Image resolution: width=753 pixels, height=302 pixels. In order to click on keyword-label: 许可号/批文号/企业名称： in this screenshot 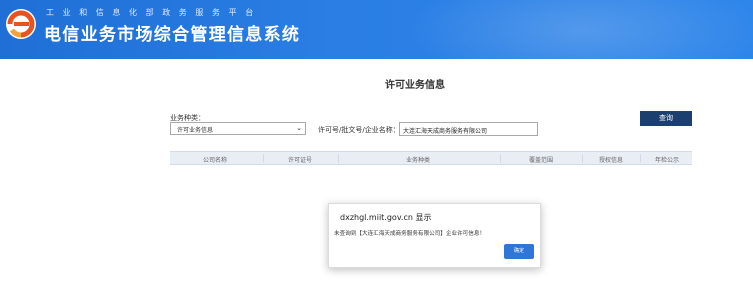, I will do `click(359, 130)`.